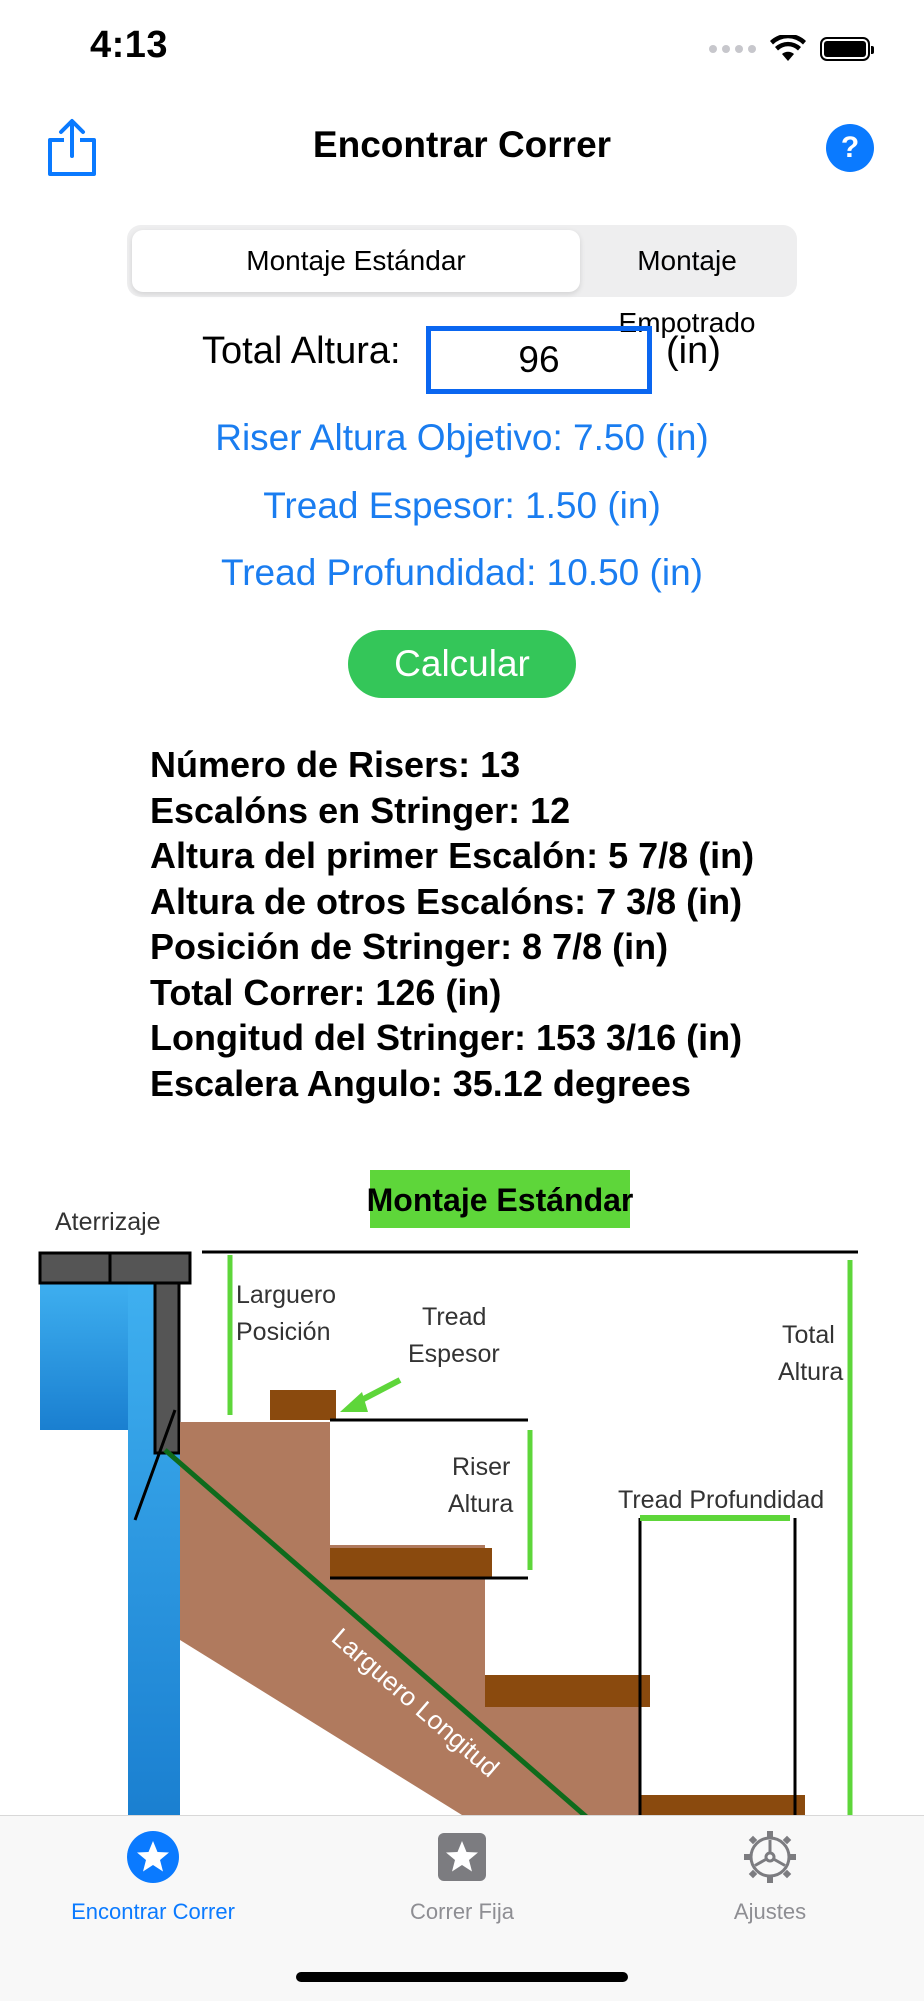 Image resolution: width=924 pixels, height=2001 pixels. I want to click on total-height-diagram-label: Total, so click(808, 1335).